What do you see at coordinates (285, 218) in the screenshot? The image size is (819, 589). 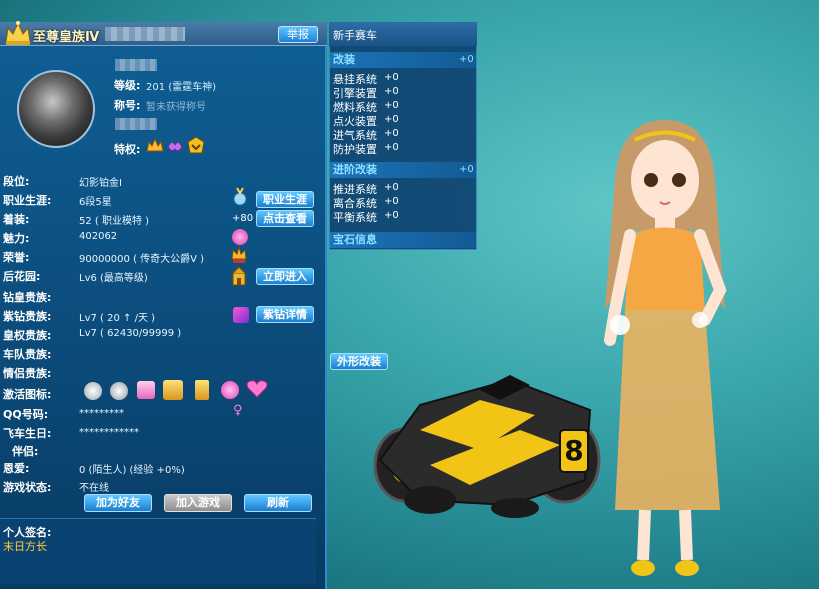 I see `view-outfit-button: 点击查看` at bounding box center [285, 218].